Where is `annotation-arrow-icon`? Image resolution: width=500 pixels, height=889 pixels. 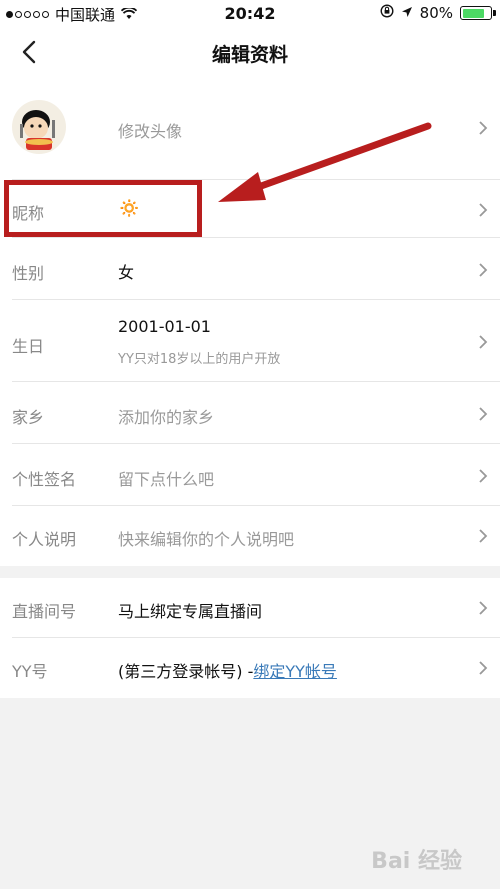 annotation-arrow-icon is located at coordinates (325, 162).